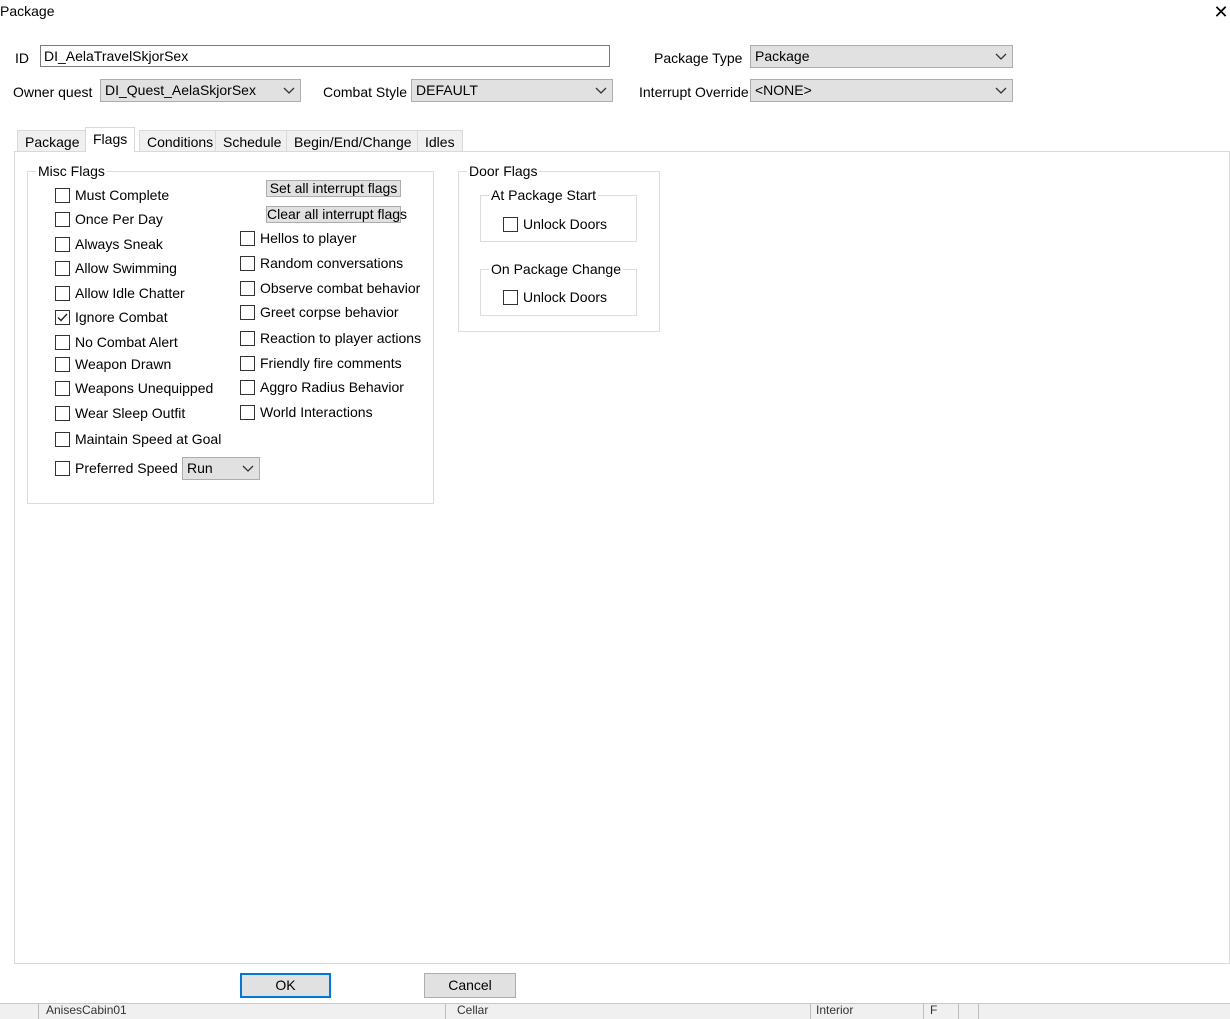  Describe the element at coordinates (180, 141) in the screenshot. I see `tab-conditions: Conditions` at that location.